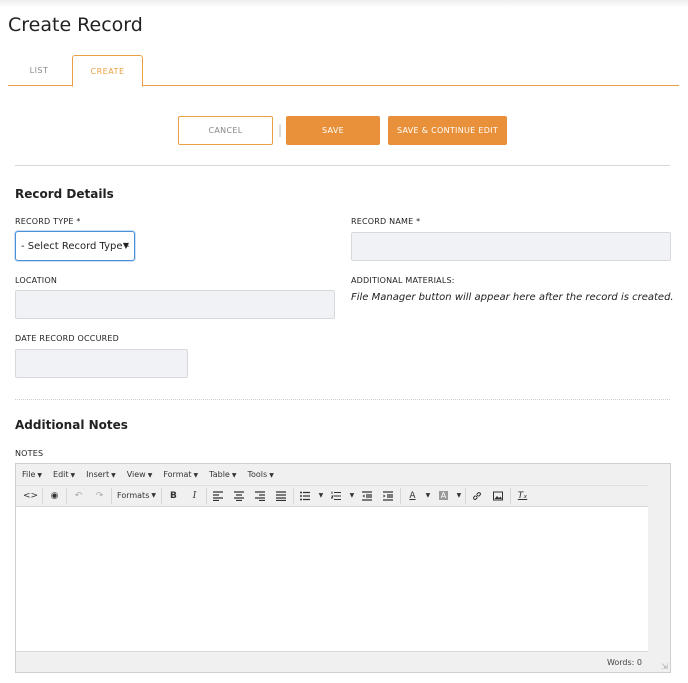  I want to click on clear-format-icon: Tₓ, so click(522, 496).